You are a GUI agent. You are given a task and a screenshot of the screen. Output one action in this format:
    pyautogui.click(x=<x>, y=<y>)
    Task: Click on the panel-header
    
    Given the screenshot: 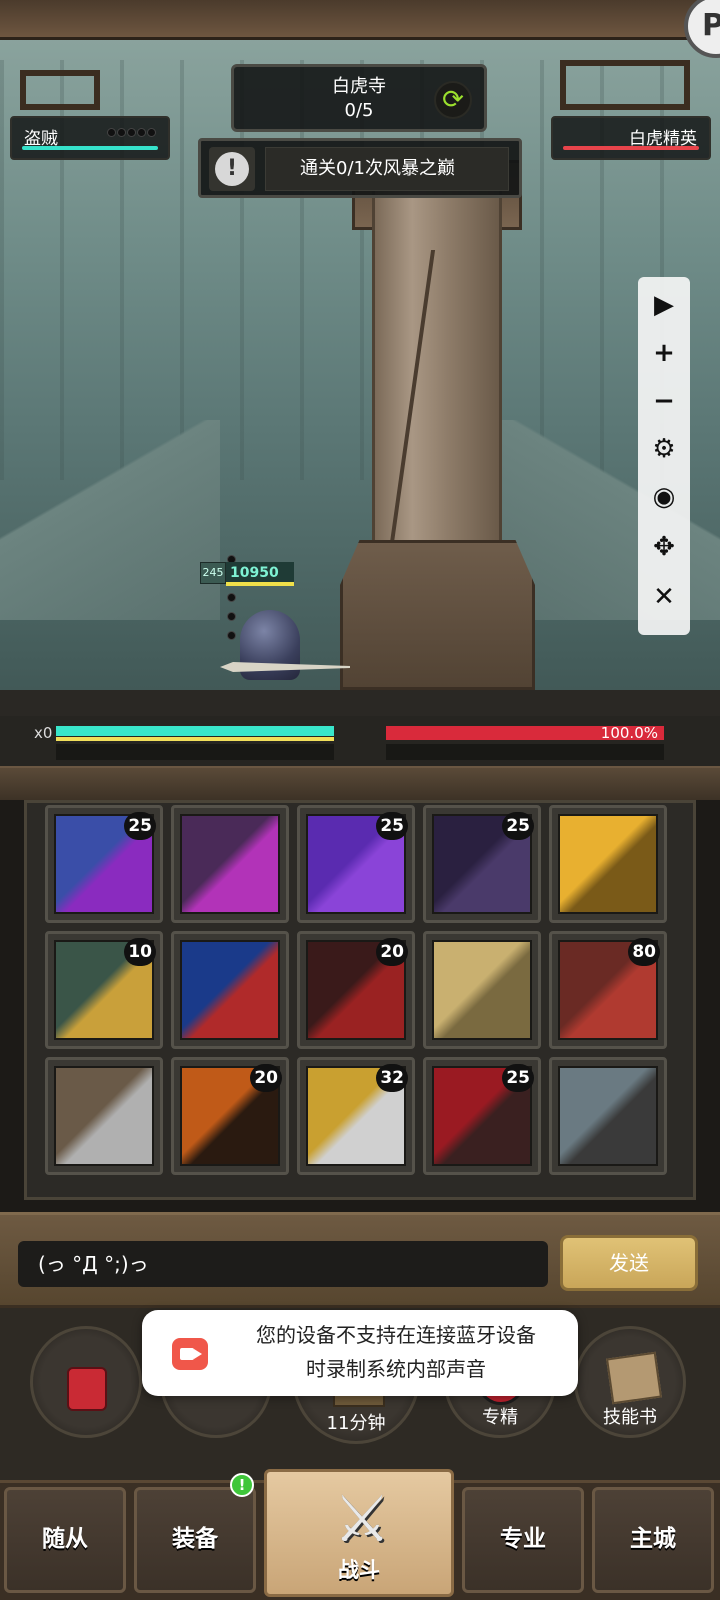 What is the action you would take?
    pyautogui.click(x=360, y=783)
    